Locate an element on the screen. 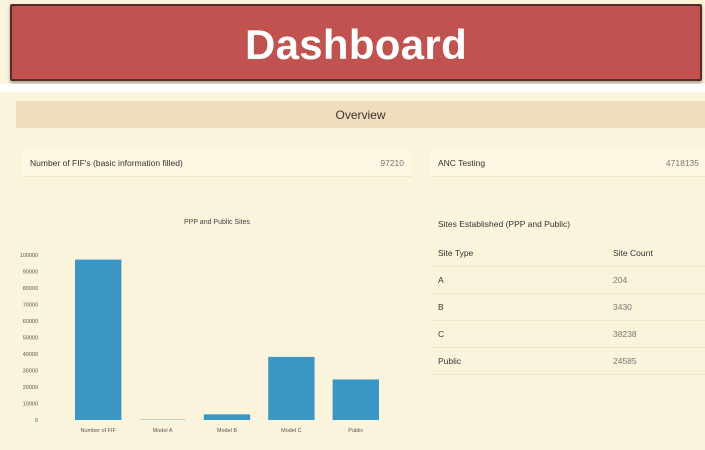 The image size is (705, 450). table-row: B 3430 is located at coordinates (568, 307).